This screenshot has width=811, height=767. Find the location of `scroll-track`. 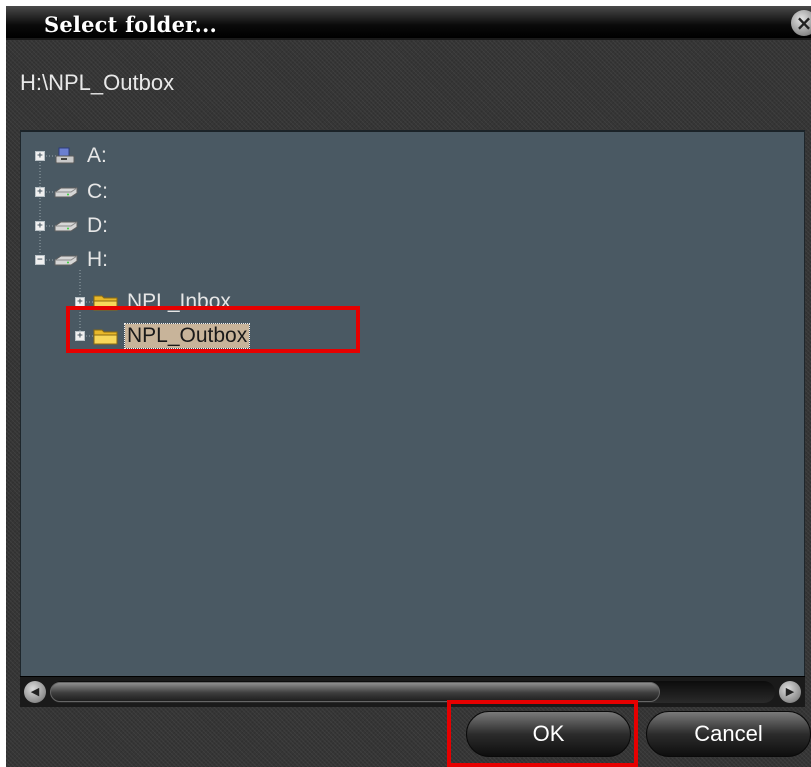

scroll-track is located at coordinates (412, 692).